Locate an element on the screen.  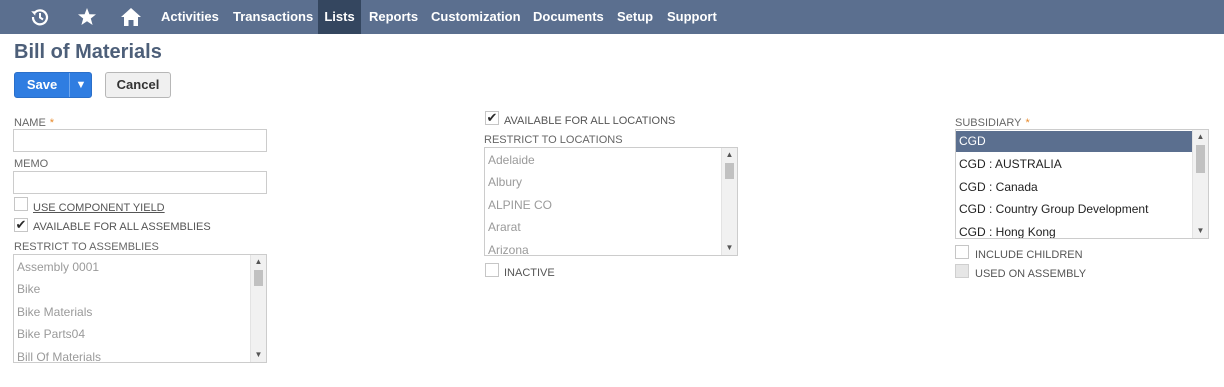
nav-documents: Documents is located at coordinates (568, 17).